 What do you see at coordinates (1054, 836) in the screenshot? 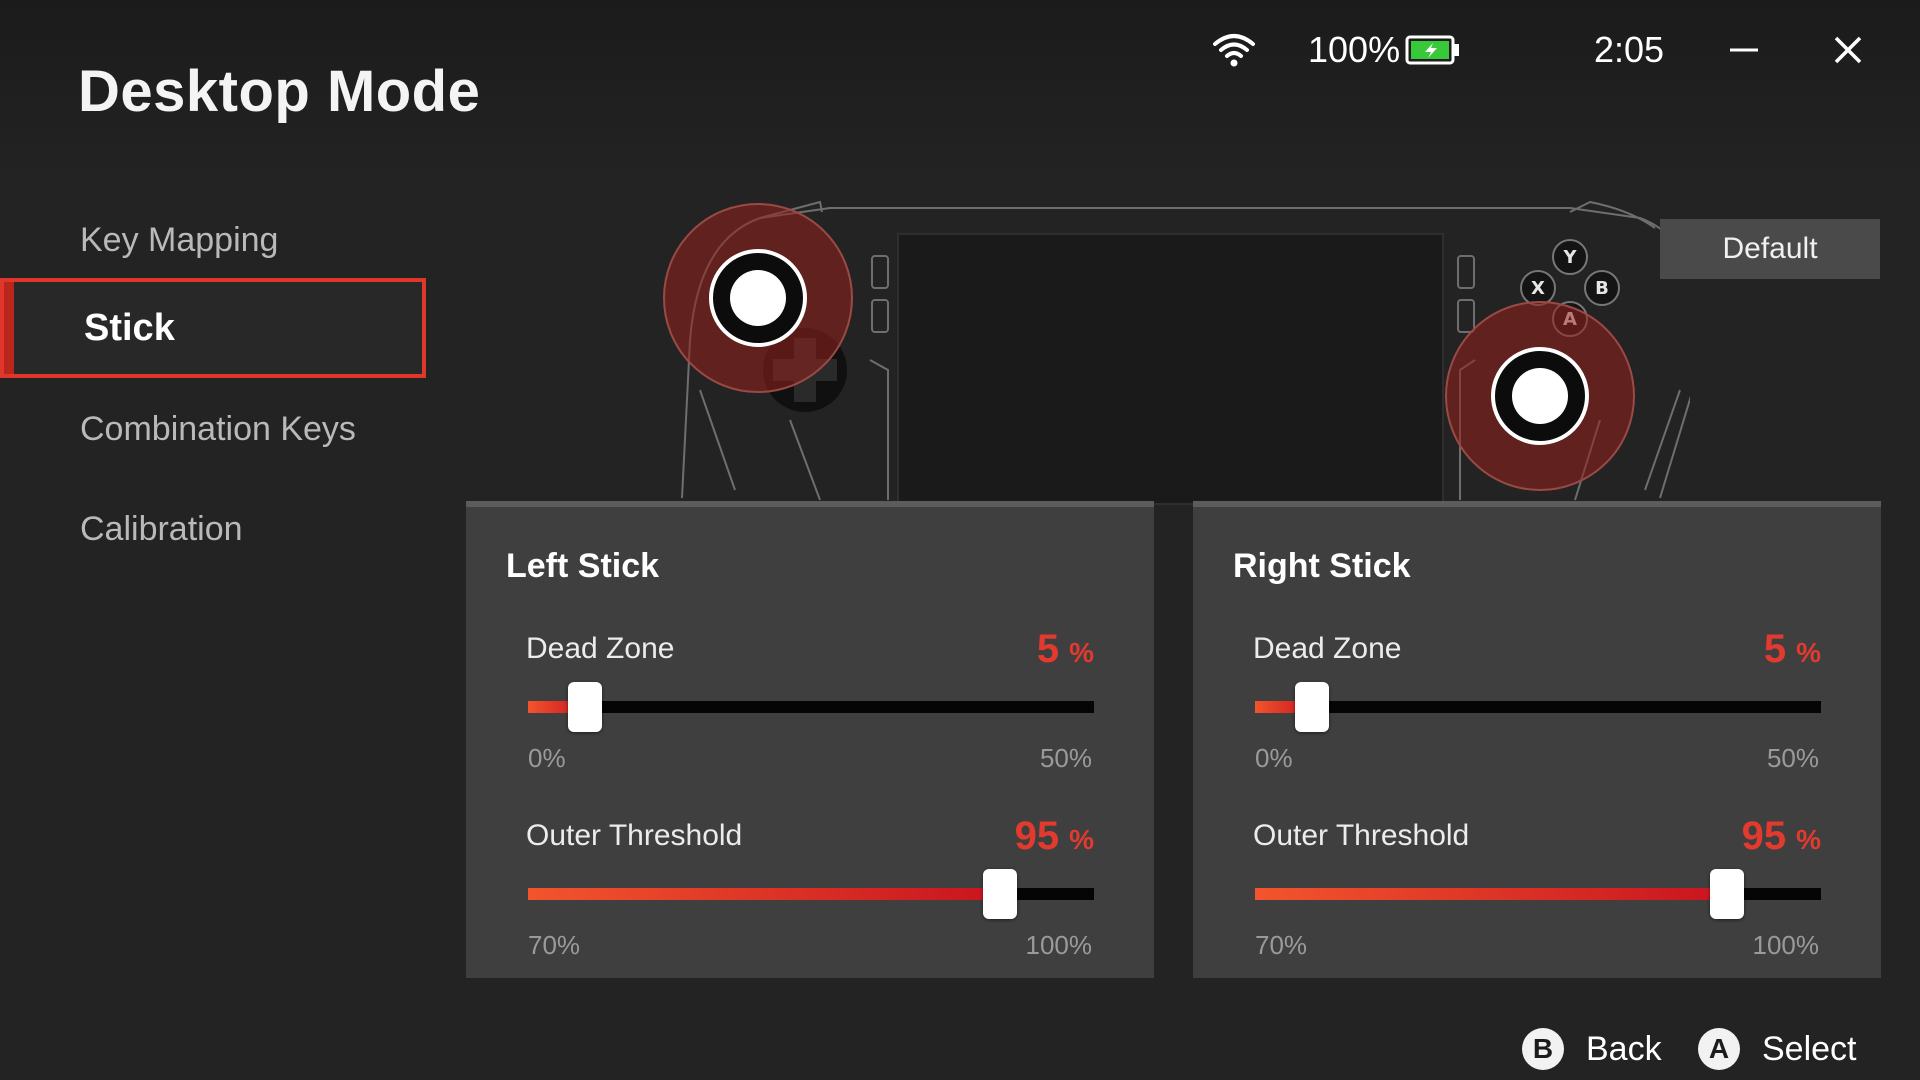
I see `left-outer-threshold-value: 95%` at bounding box center [1054, 836].